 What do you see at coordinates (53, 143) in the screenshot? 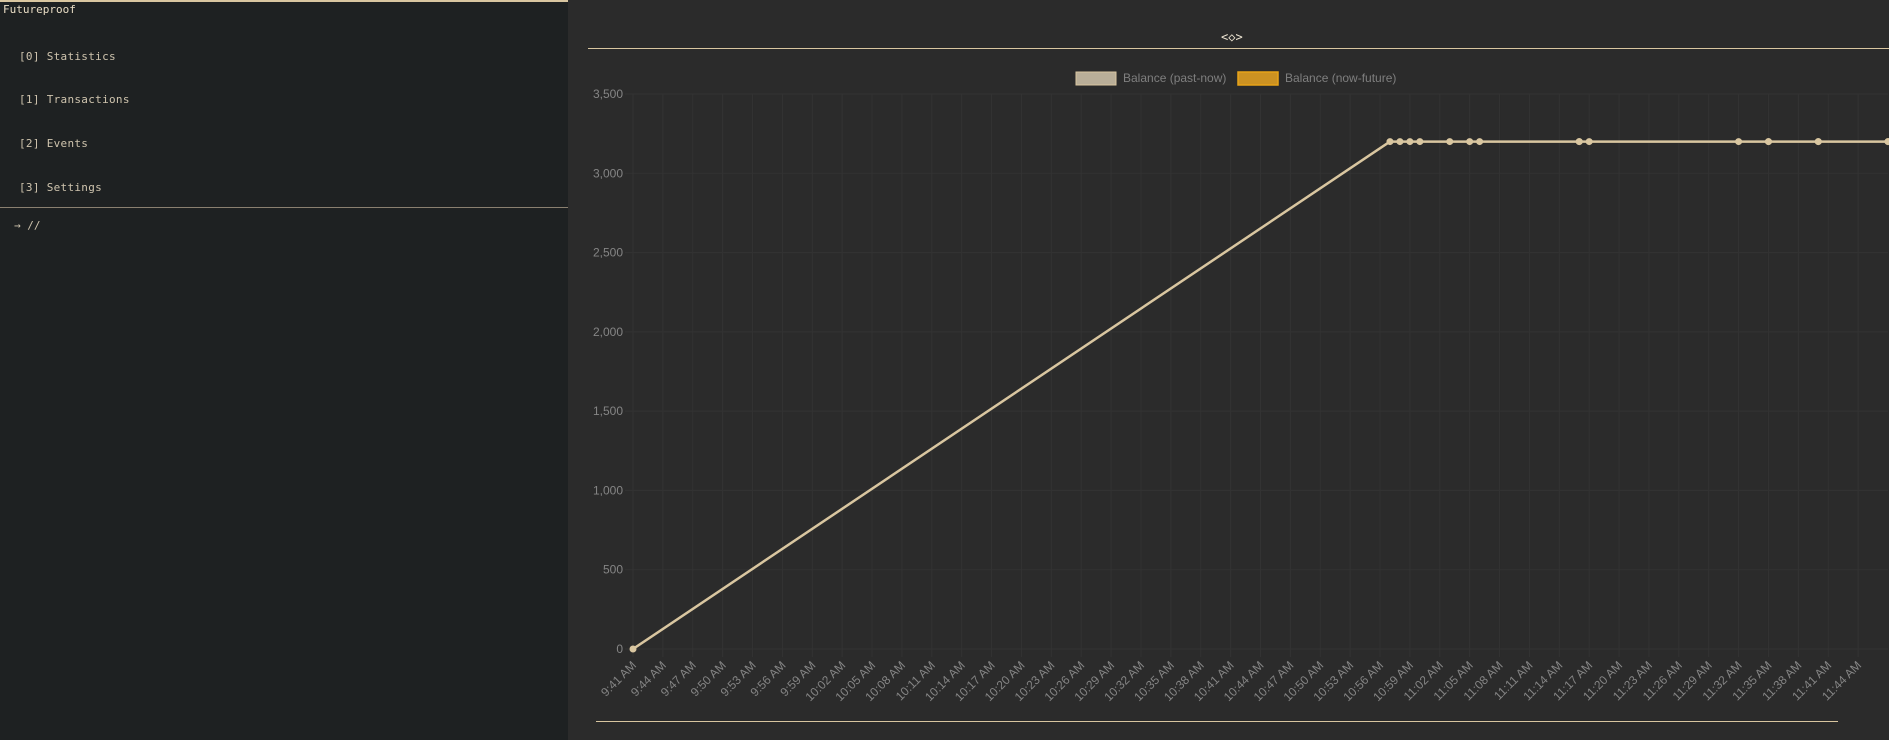
I see `menu-item-events: [2] Events` at bounding box center [53, 143].